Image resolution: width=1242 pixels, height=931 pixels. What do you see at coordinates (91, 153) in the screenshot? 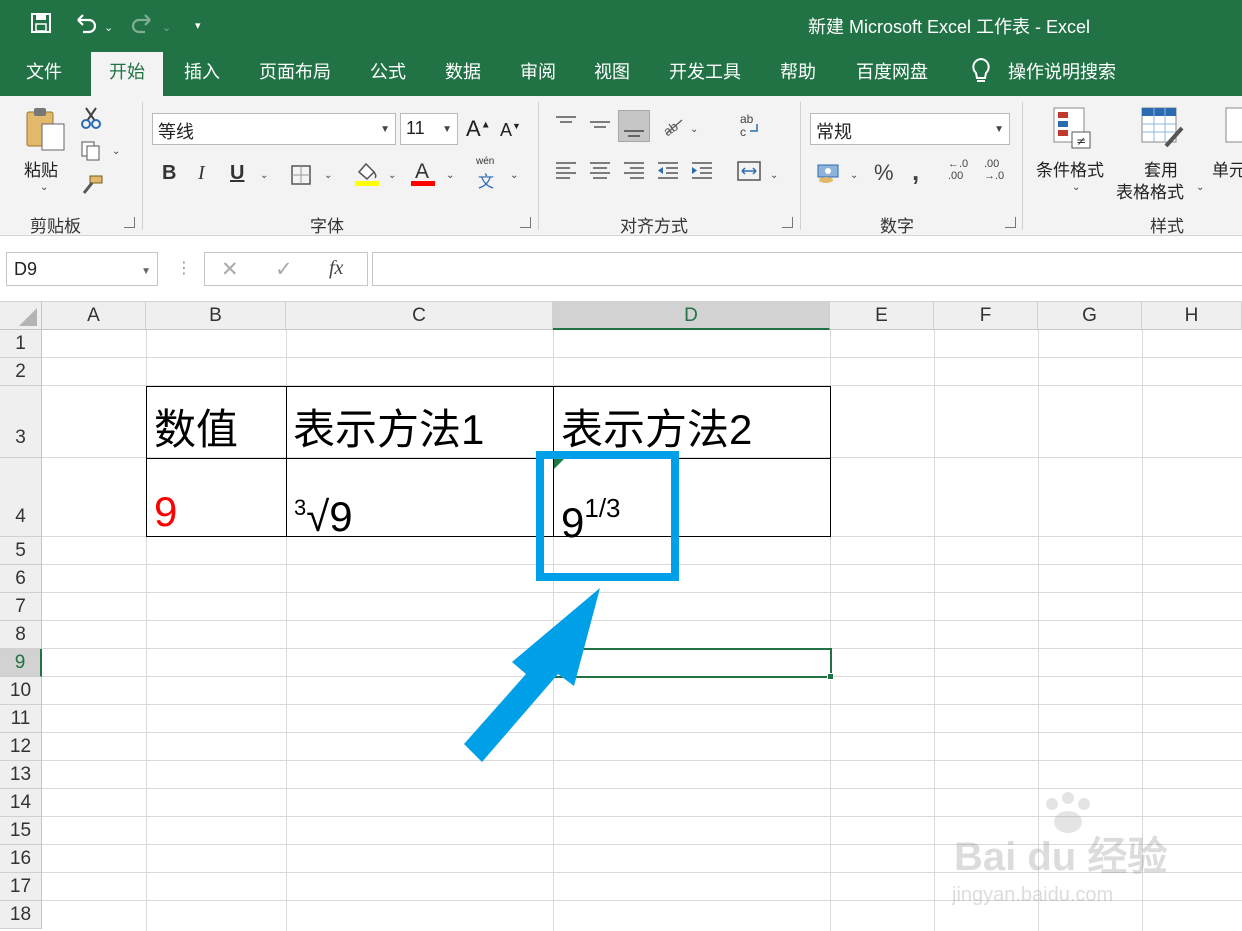
I see `copy-icon` at bounding box center [91, 153].